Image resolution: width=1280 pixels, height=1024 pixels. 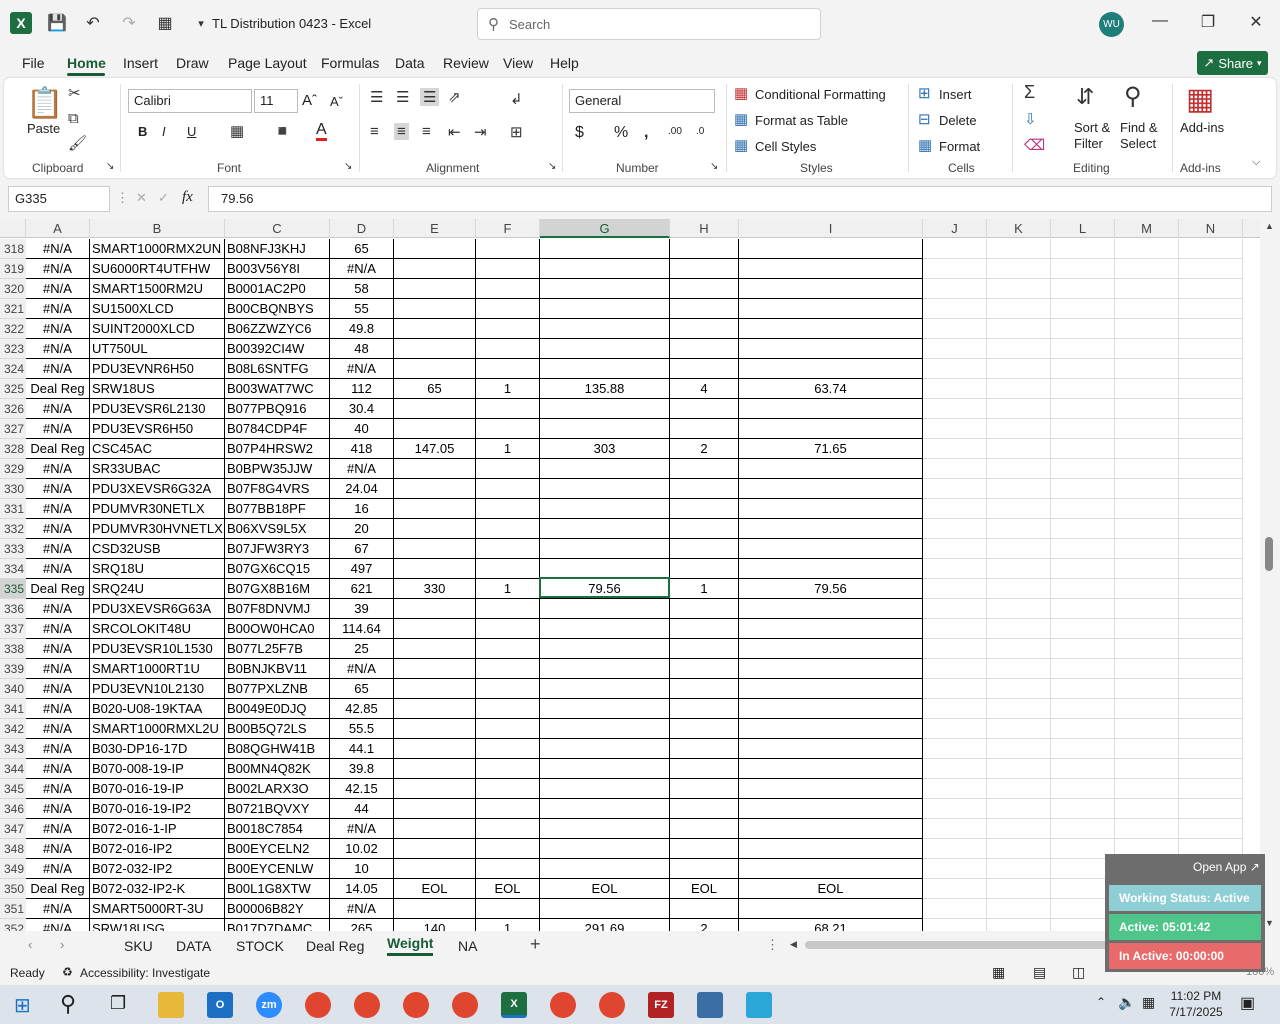 What do you see at coordinates (367, 1005) in the screenshot?
I see `chrome-profile-icon` at bounding box center [367, 1005].